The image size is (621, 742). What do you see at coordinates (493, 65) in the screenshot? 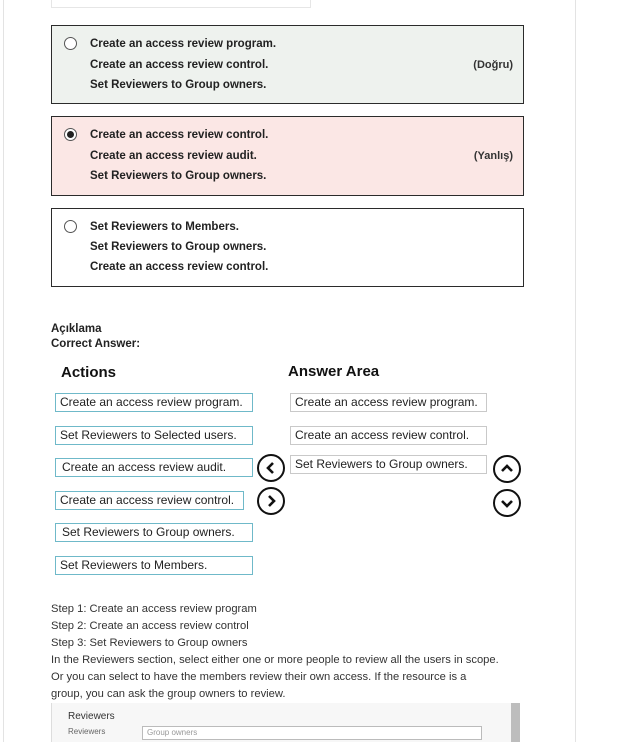
I see `verdict-badge: (Doğru)` at bounding box center [493, 65].